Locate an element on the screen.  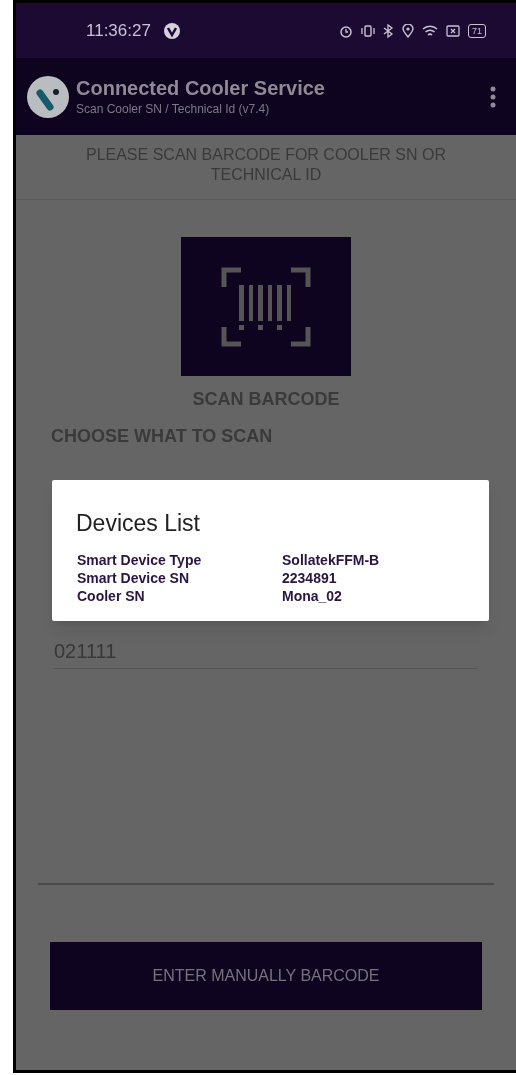
wifi-icon is located at coordinates (430, 30).